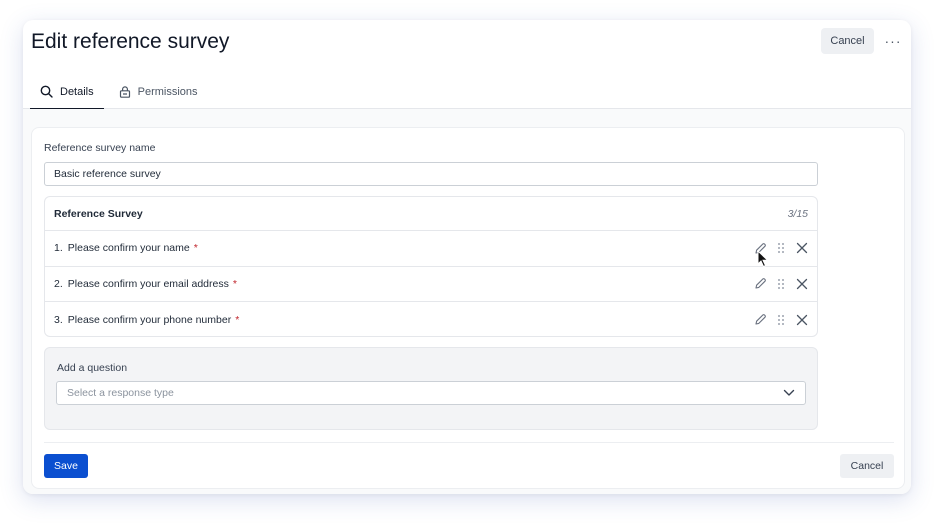  What do you see at coordinates (789, 392) in the screenshot?
I see `chevron-down-icon` at bounding box center [789, 392].